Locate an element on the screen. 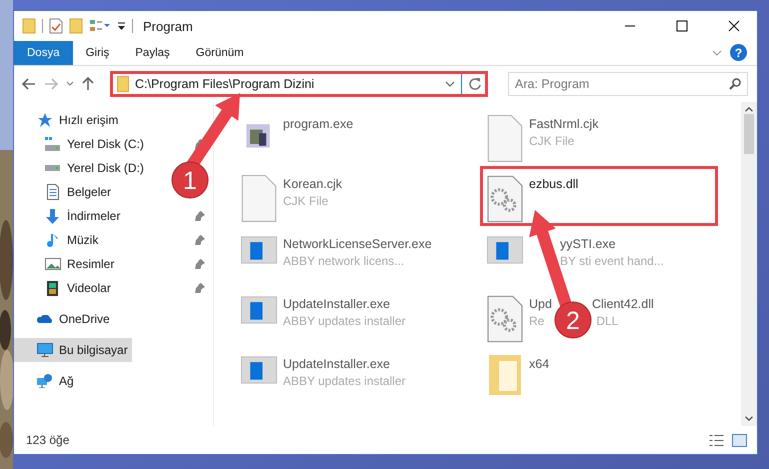  up-icon is located at coordinates (88, 84).